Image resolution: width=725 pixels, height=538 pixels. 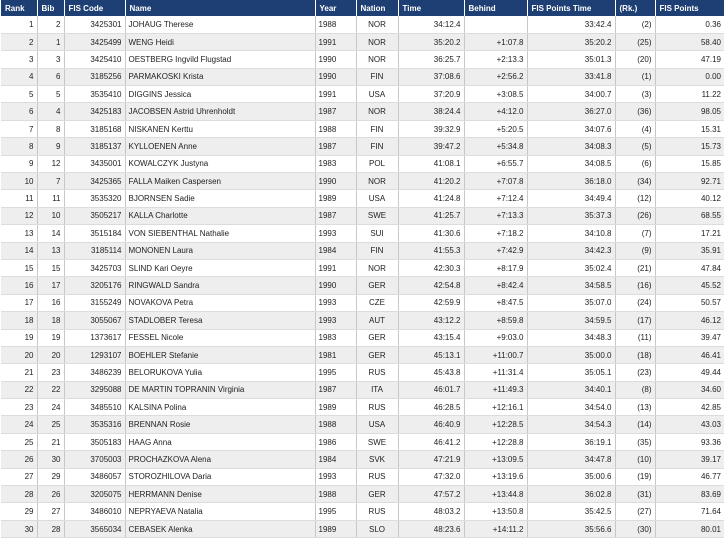 I want to click on cell-year: 1987, so click(x=336, y=111).